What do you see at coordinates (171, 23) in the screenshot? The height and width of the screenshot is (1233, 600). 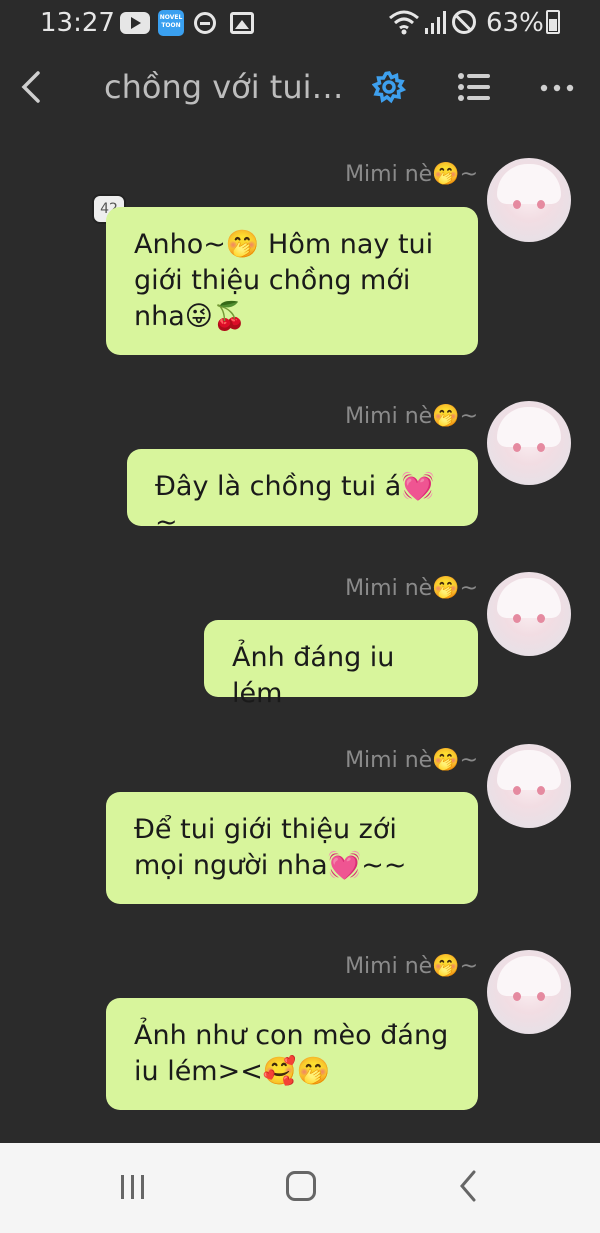 I see `noveltoon-icon: NOVEL TOON` at bounding box center [171, 23].